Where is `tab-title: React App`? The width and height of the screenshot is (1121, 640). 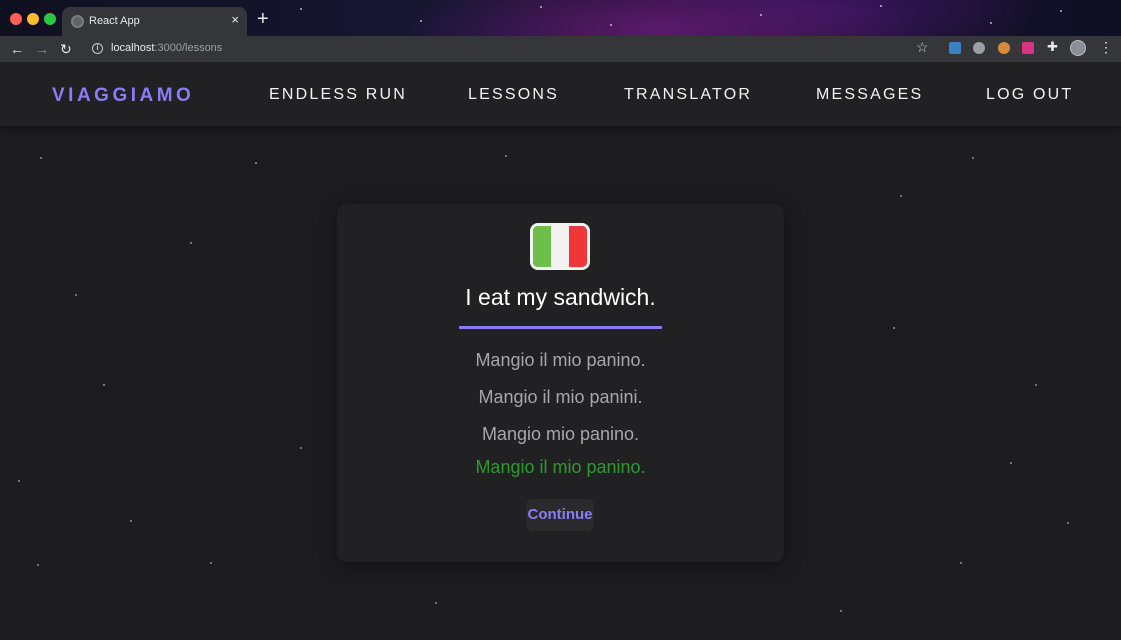
tab-title: React App is located at coordinates (114, 21).